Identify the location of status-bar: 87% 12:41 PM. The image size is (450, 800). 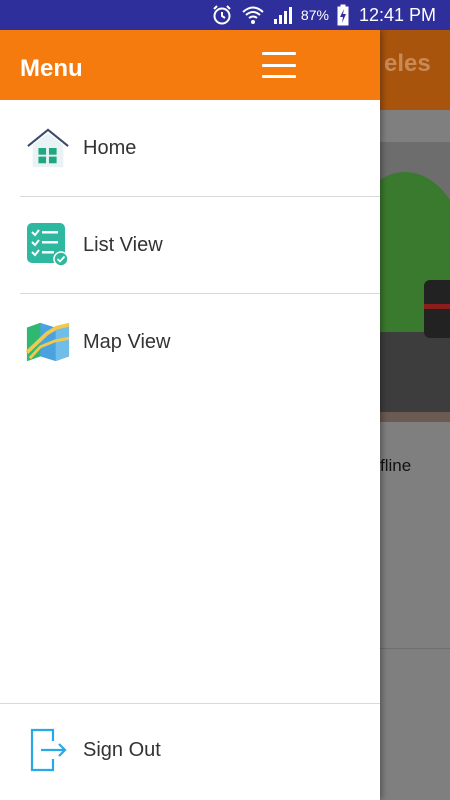
(225, 15).